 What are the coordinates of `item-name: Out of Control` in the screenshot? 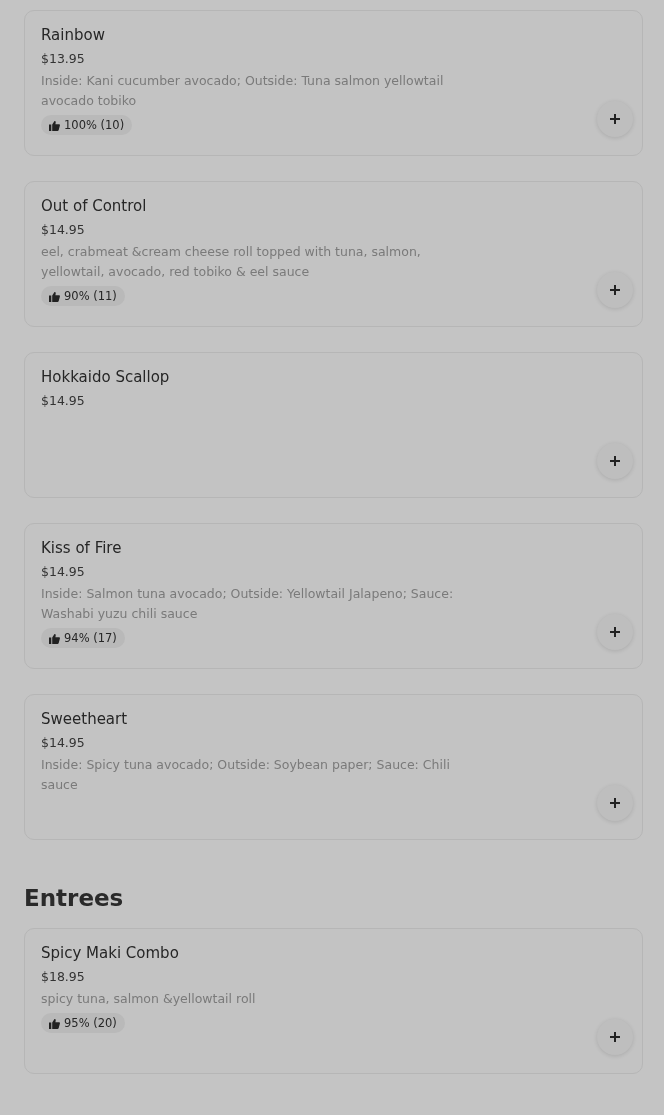 It's located at (94, 206).